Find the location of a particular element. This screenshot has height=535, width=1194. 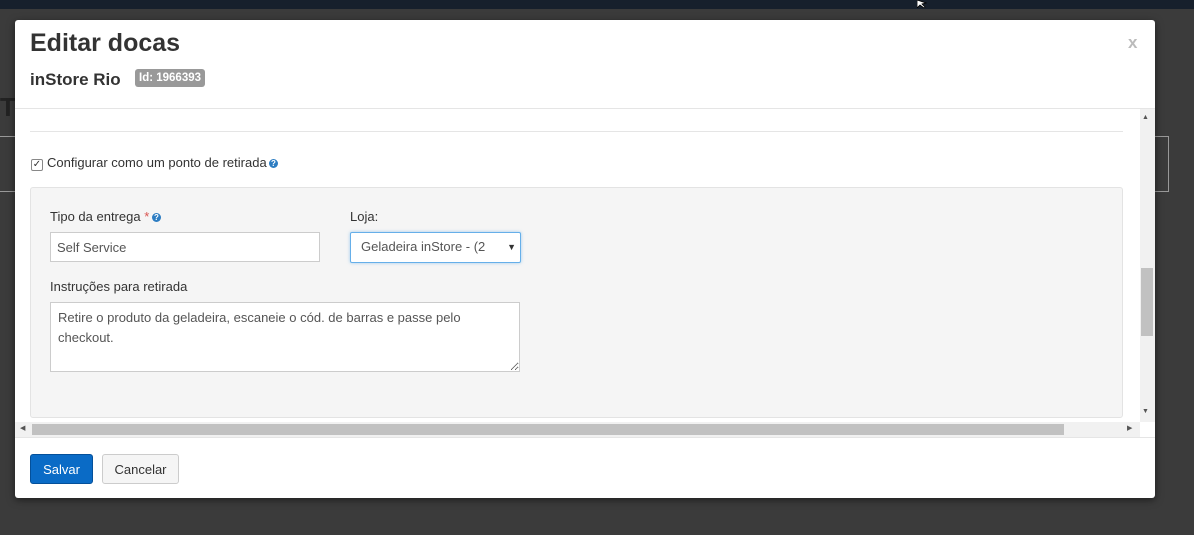

id-badge: Id: 1966393 is located at coordinates (170, 78).